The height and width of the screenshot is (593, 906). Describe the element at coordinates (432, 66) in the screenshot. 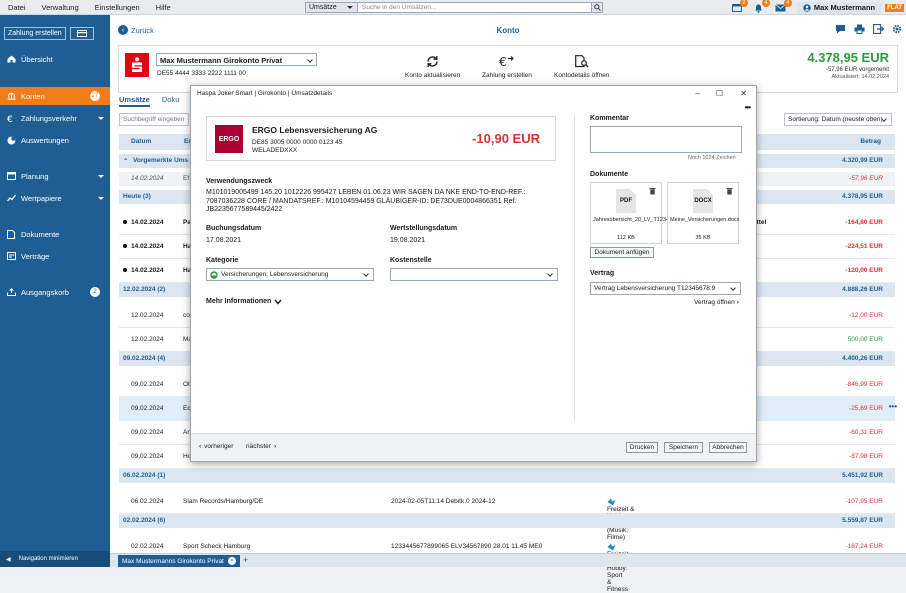

I see `refresh-account-button: Konto aktualisieren` at that location.